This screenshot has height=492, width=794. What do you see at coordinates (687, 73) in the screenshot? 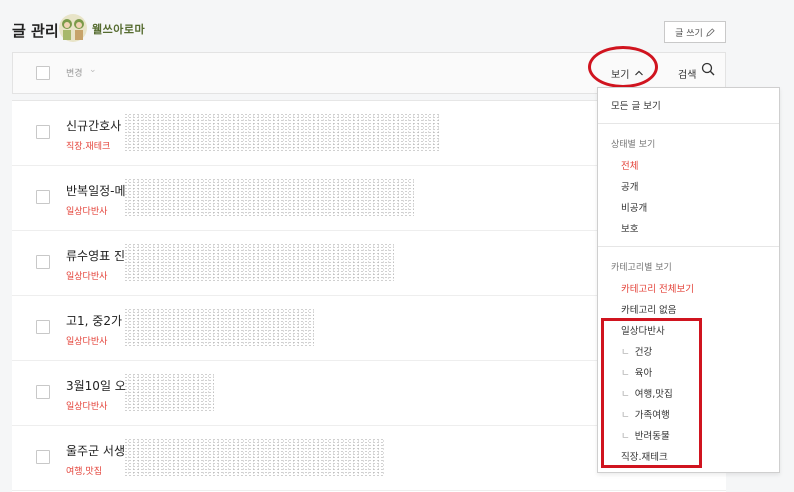
I see `search-button: 검색` at bounding box center [687, 73].